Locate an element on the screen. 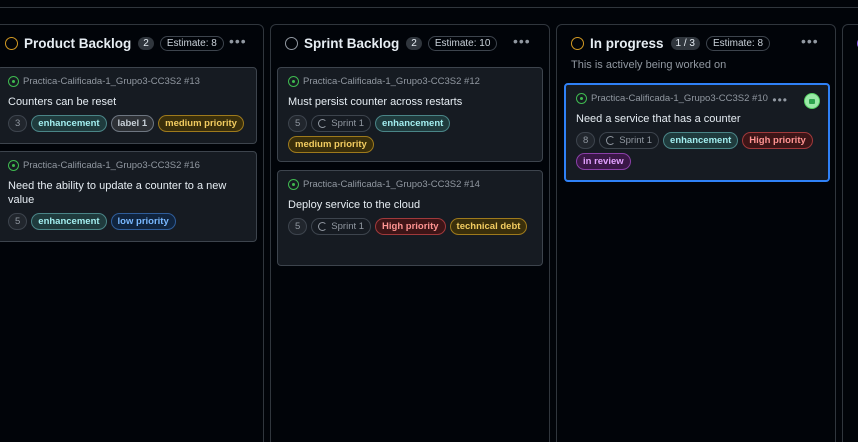 This screenshot has width=858, height=442. column-header: Sprint Backlog 2 Estimate: 10 is located at coordinates (410, 43).